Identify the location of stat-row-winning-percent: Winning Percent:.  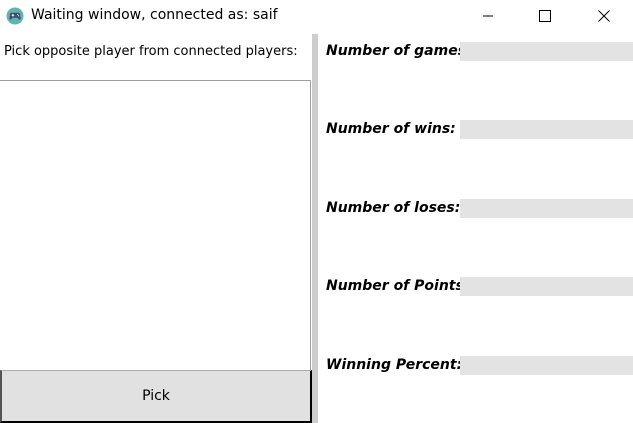
(475, 366).